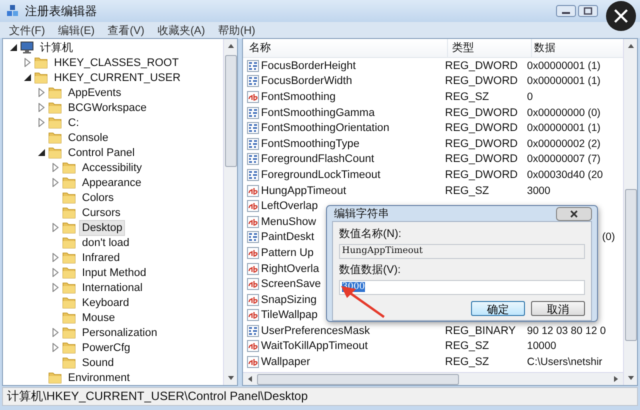 This screenshot has height=410, width=640. I want to click on tree-item: Control Panel, so click(101, 152).